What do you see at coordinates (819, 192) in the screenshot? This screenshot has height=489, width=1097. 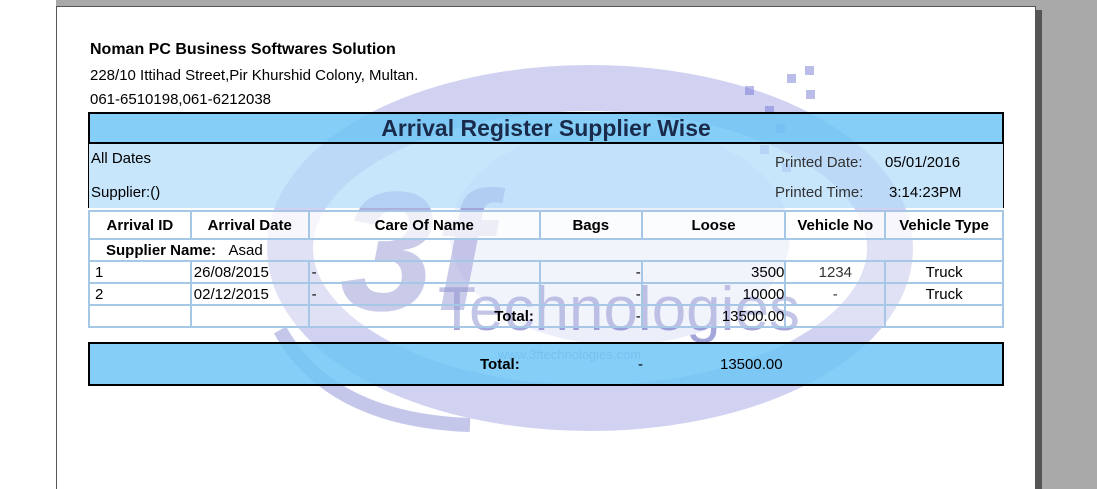 I see `printed-time-label: Printed Time:` at bounding box center [819, 192].